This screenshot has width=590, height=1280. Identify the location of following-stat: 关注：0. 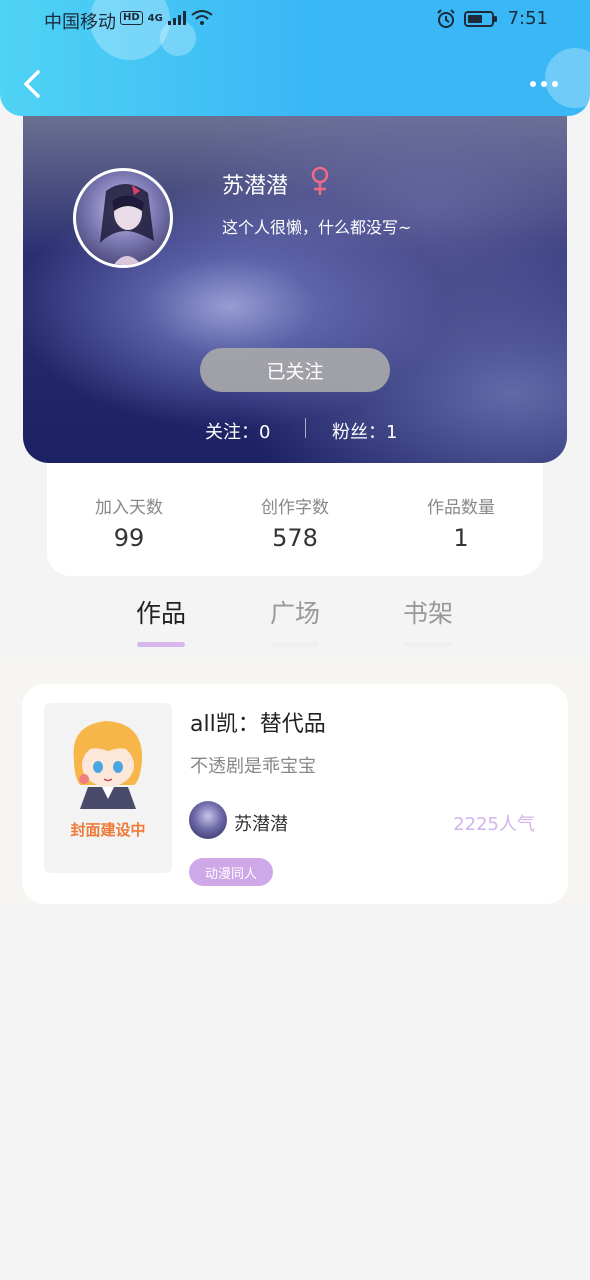
(237, 431).